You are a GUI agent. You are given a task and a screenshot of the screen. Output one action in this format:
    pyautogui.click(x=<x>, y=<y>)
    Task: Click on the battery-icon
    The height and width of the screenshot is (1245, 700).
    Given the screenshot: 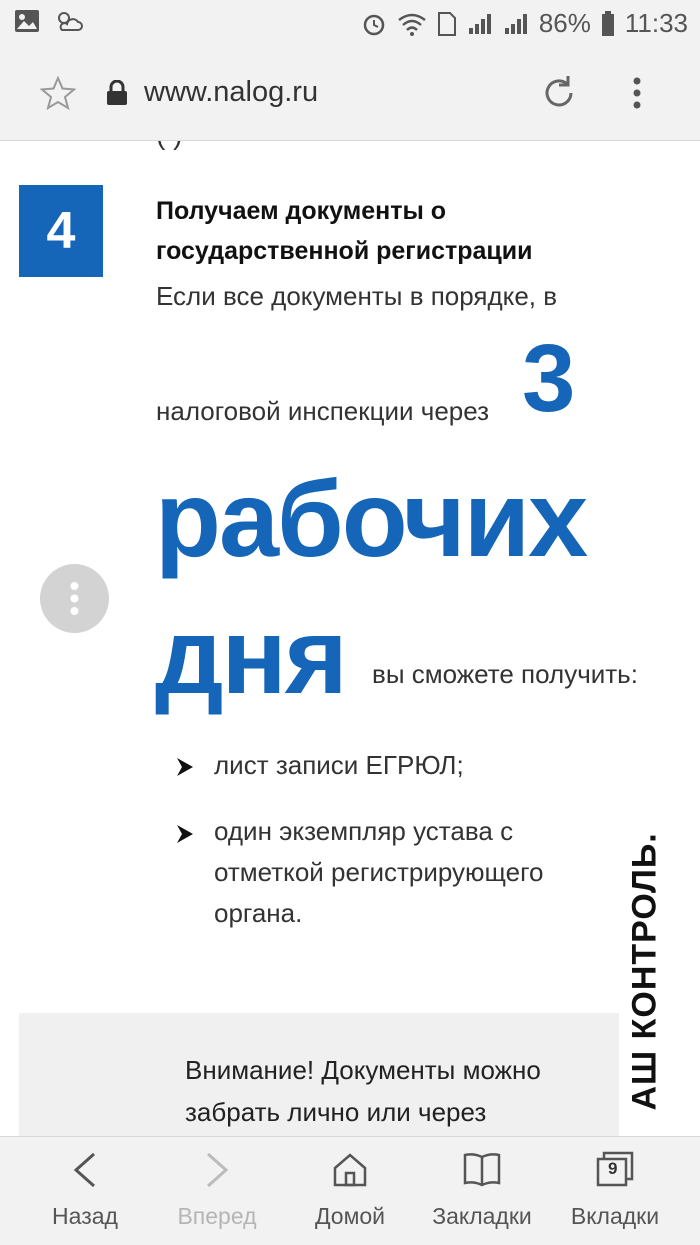 What is the action you would take?
    pyautogui.click(x=607, y=23)
    